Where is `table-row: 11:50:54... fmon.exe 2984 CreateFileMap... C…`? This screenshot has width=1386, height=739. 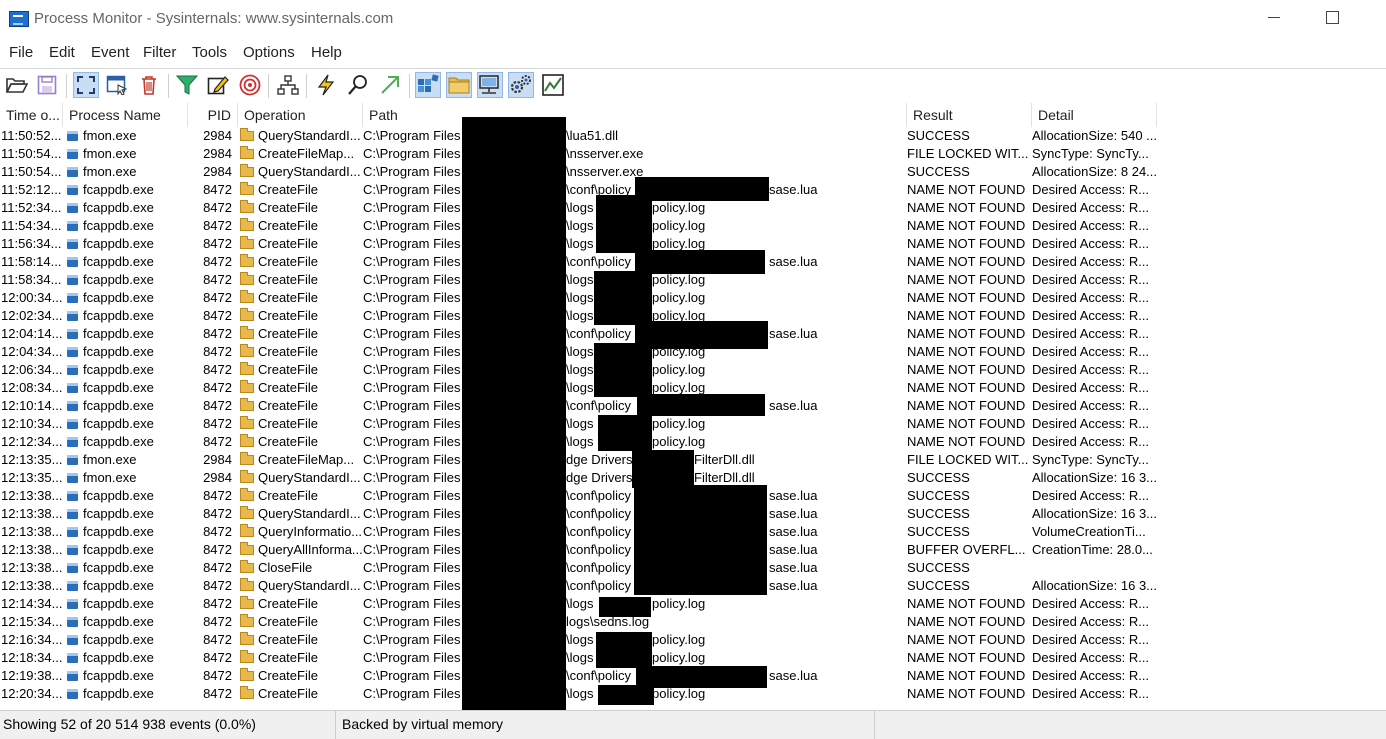 table-row: 11:50:54... fmon.exe 2984 CreateFileMap... C… is located at coordinates (693, 154).